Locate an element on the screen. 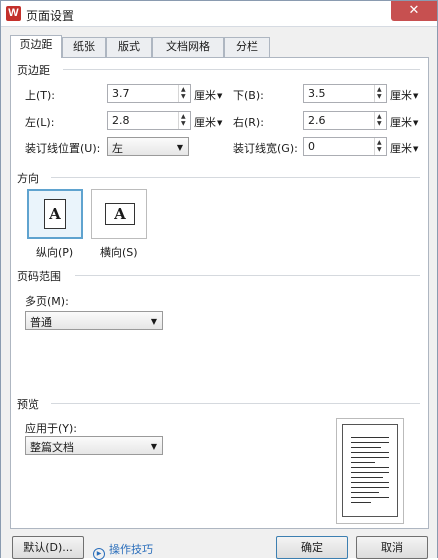  landscape-button: A is located at coordinates (119, 214).